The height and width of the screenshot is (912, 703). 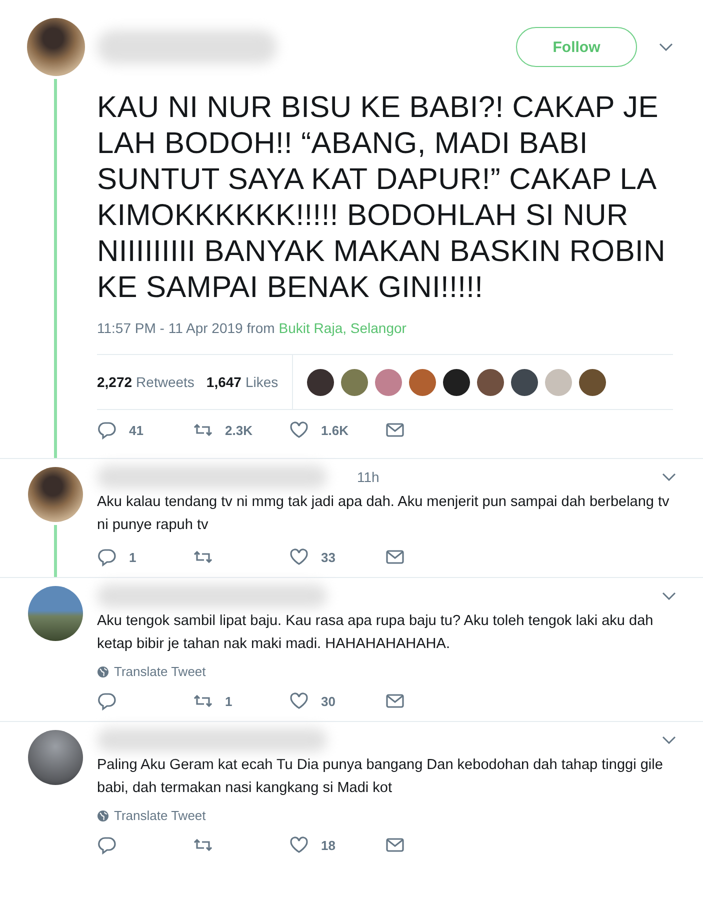 I want to click on retweet-count: 1, so click(x=228, y=701).